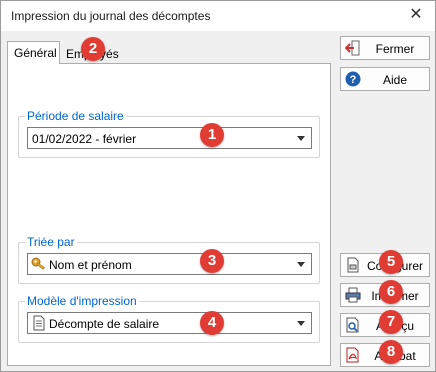 This screenshot has height=372, width=436. I want to click on document-icon, so click(39, 323).